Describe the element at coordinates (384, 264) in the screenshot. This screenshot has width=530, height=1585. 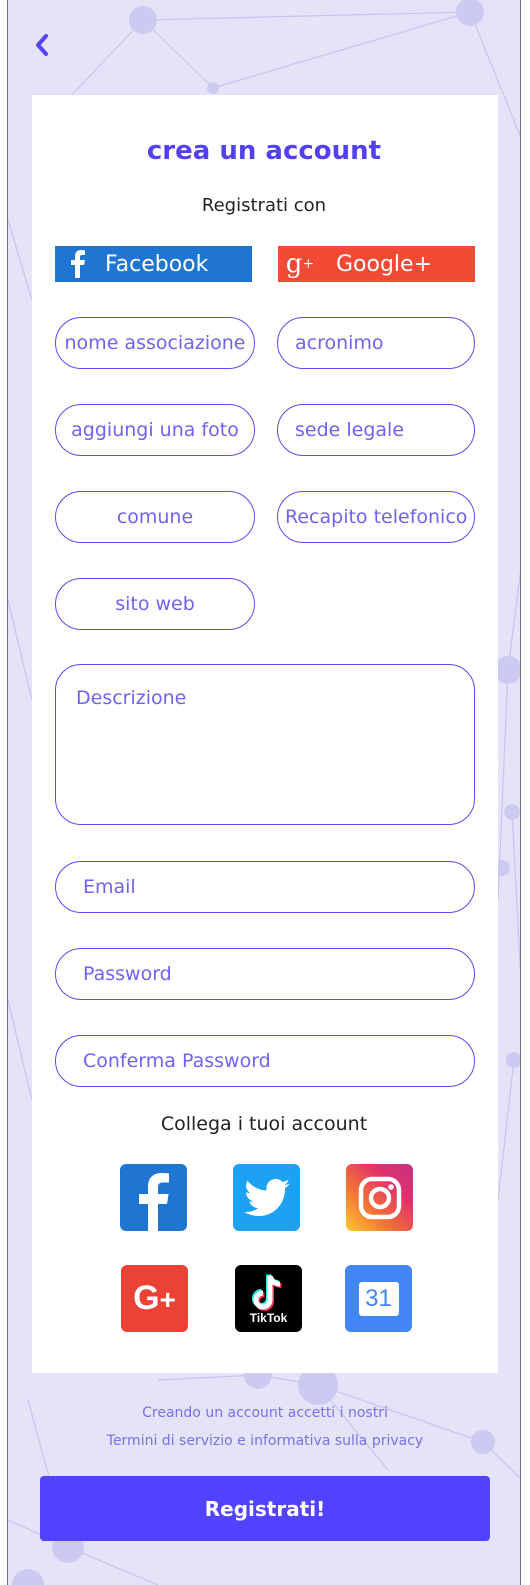
I see `google-button-label: Google+` at that location.